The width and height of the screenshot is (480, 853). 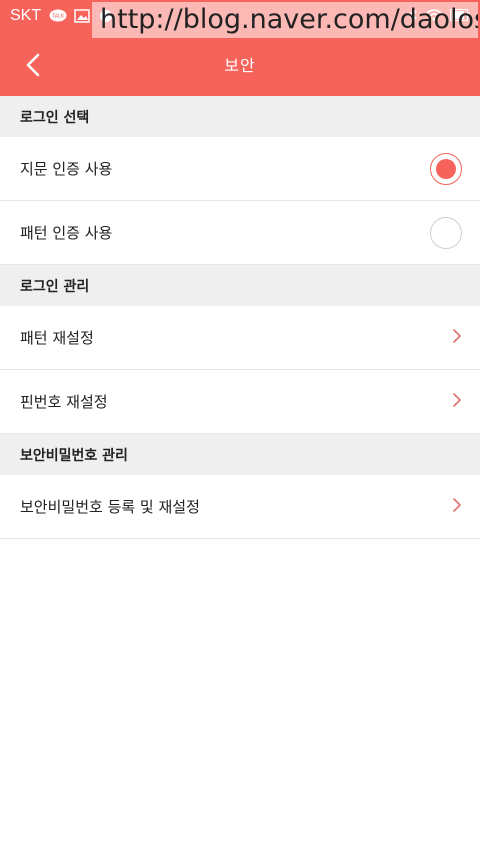 I want to click on radio-selected-dot, so click(x=446, y=168).